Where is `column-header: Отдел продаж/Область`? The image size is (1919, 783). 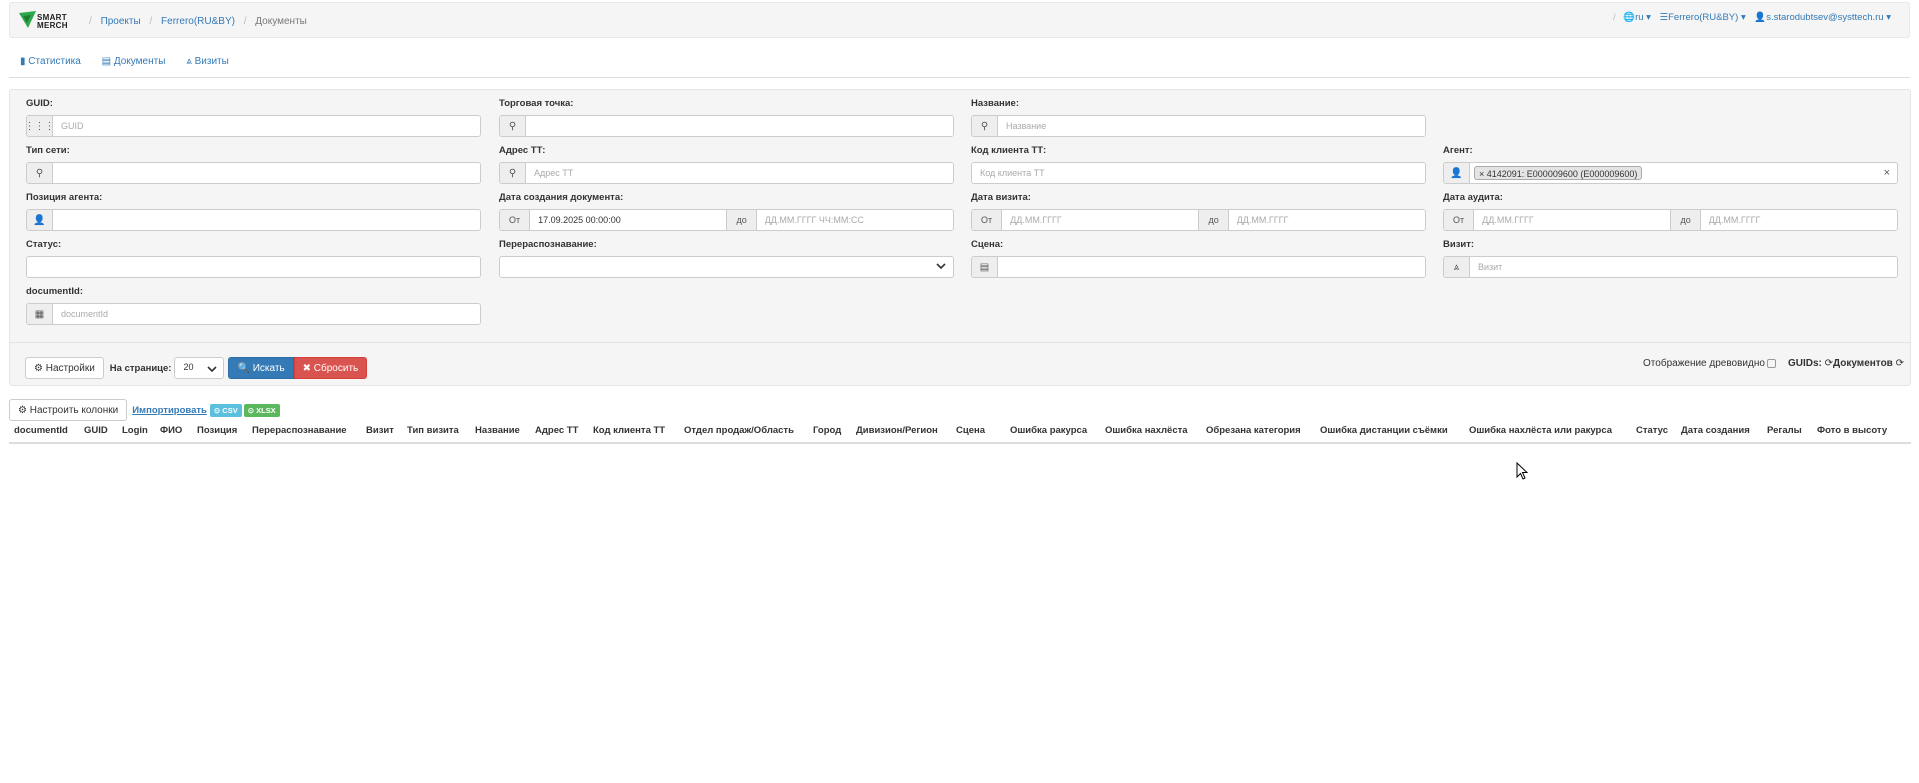
column-header: Отдел продаж/Область is located at coordinates (739, 430).